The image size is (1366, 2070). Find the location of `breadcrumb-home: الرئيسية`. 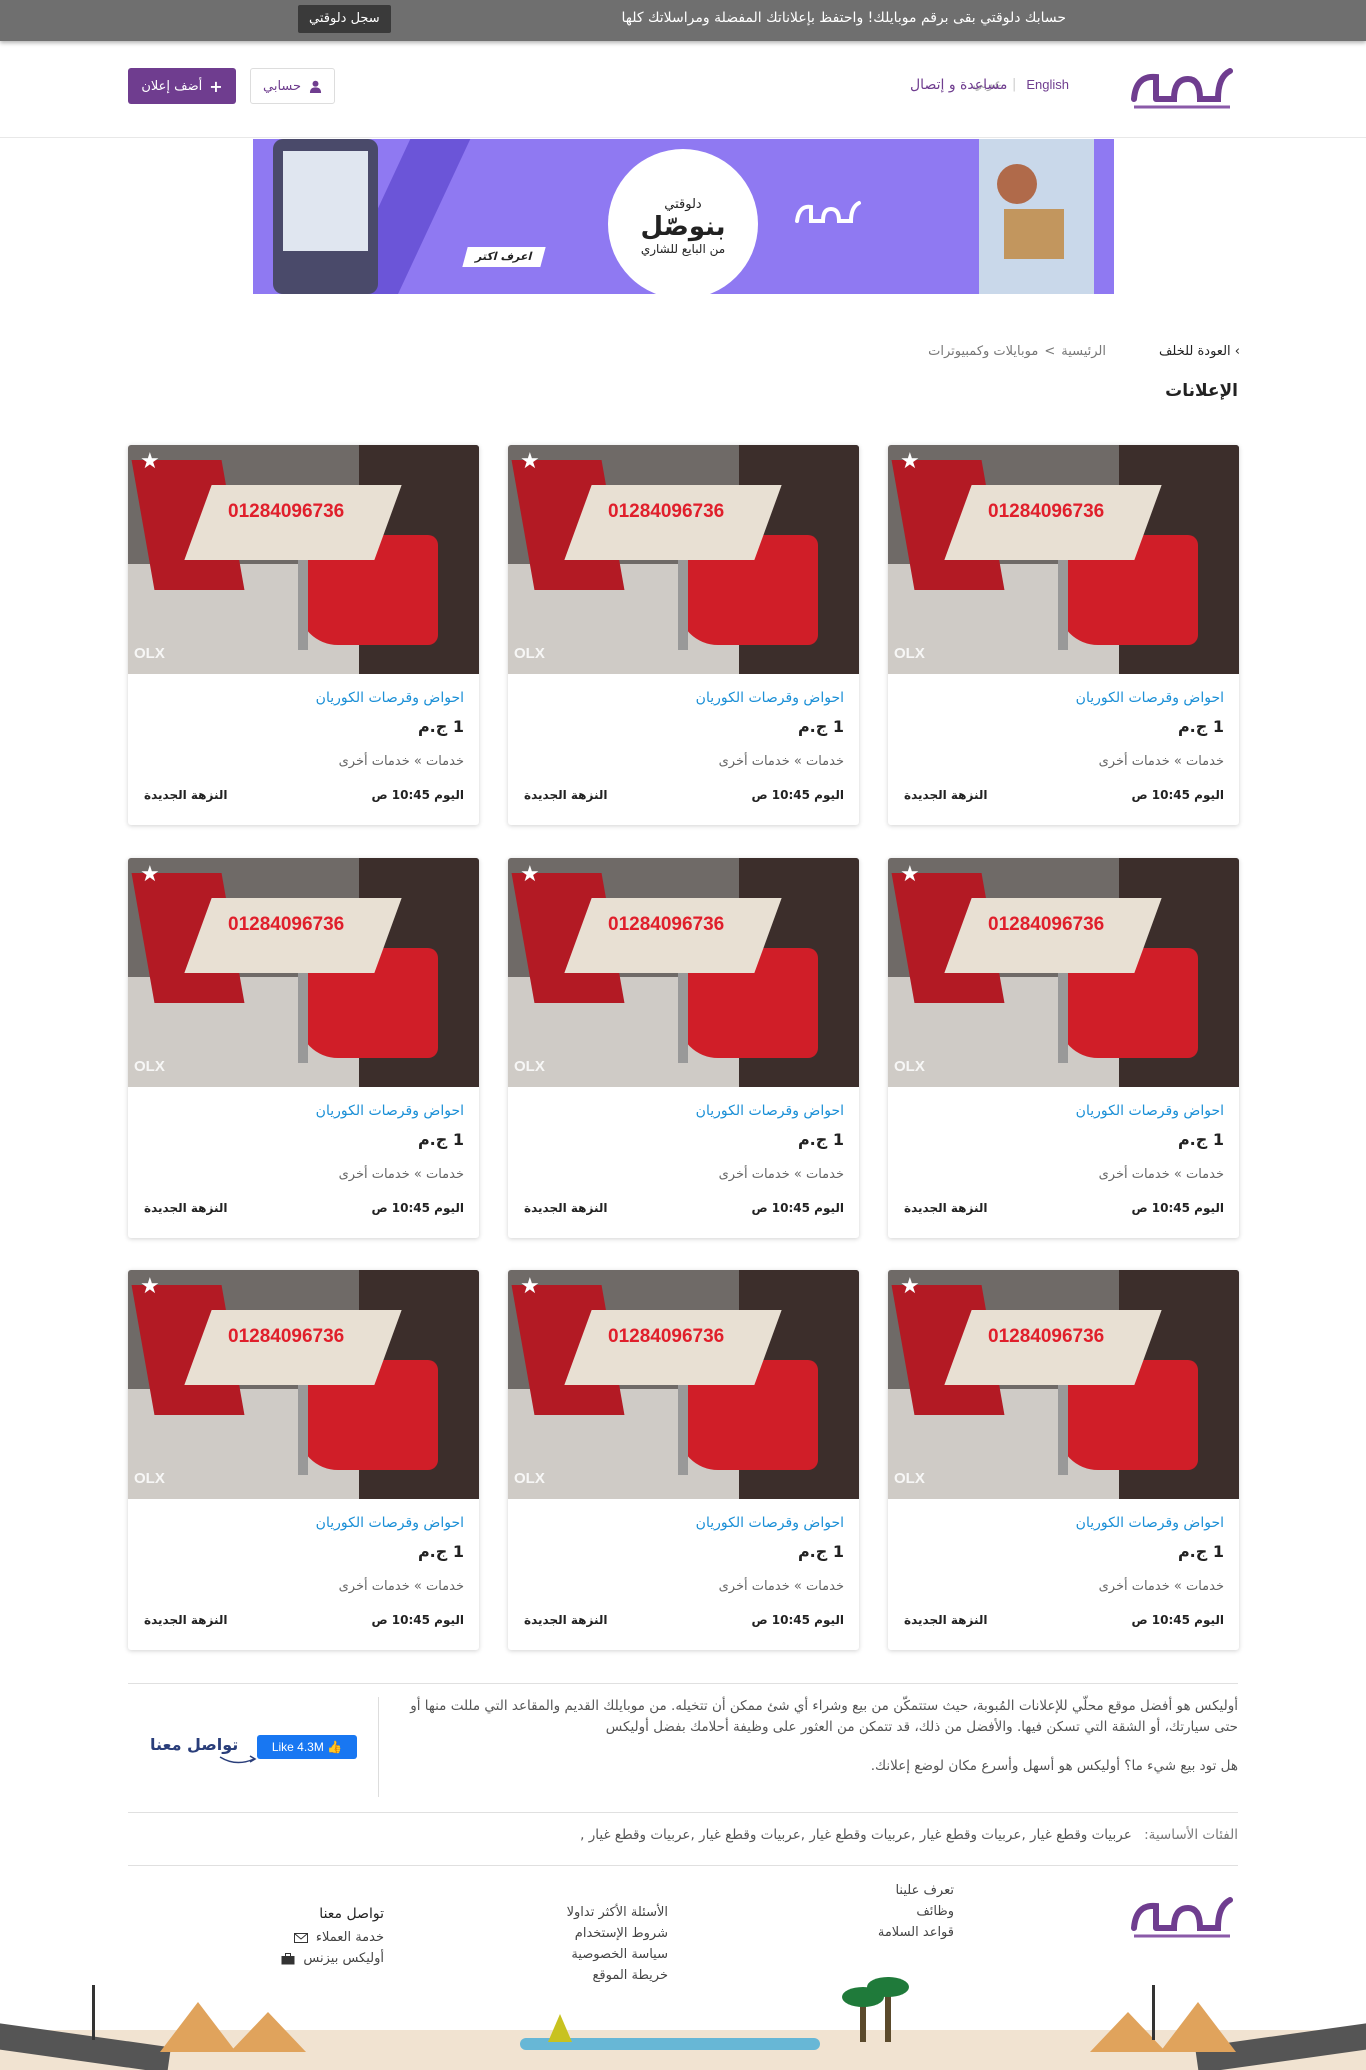

breadcrumb-home: الرئيسية is located at coordinates (1083, 351).